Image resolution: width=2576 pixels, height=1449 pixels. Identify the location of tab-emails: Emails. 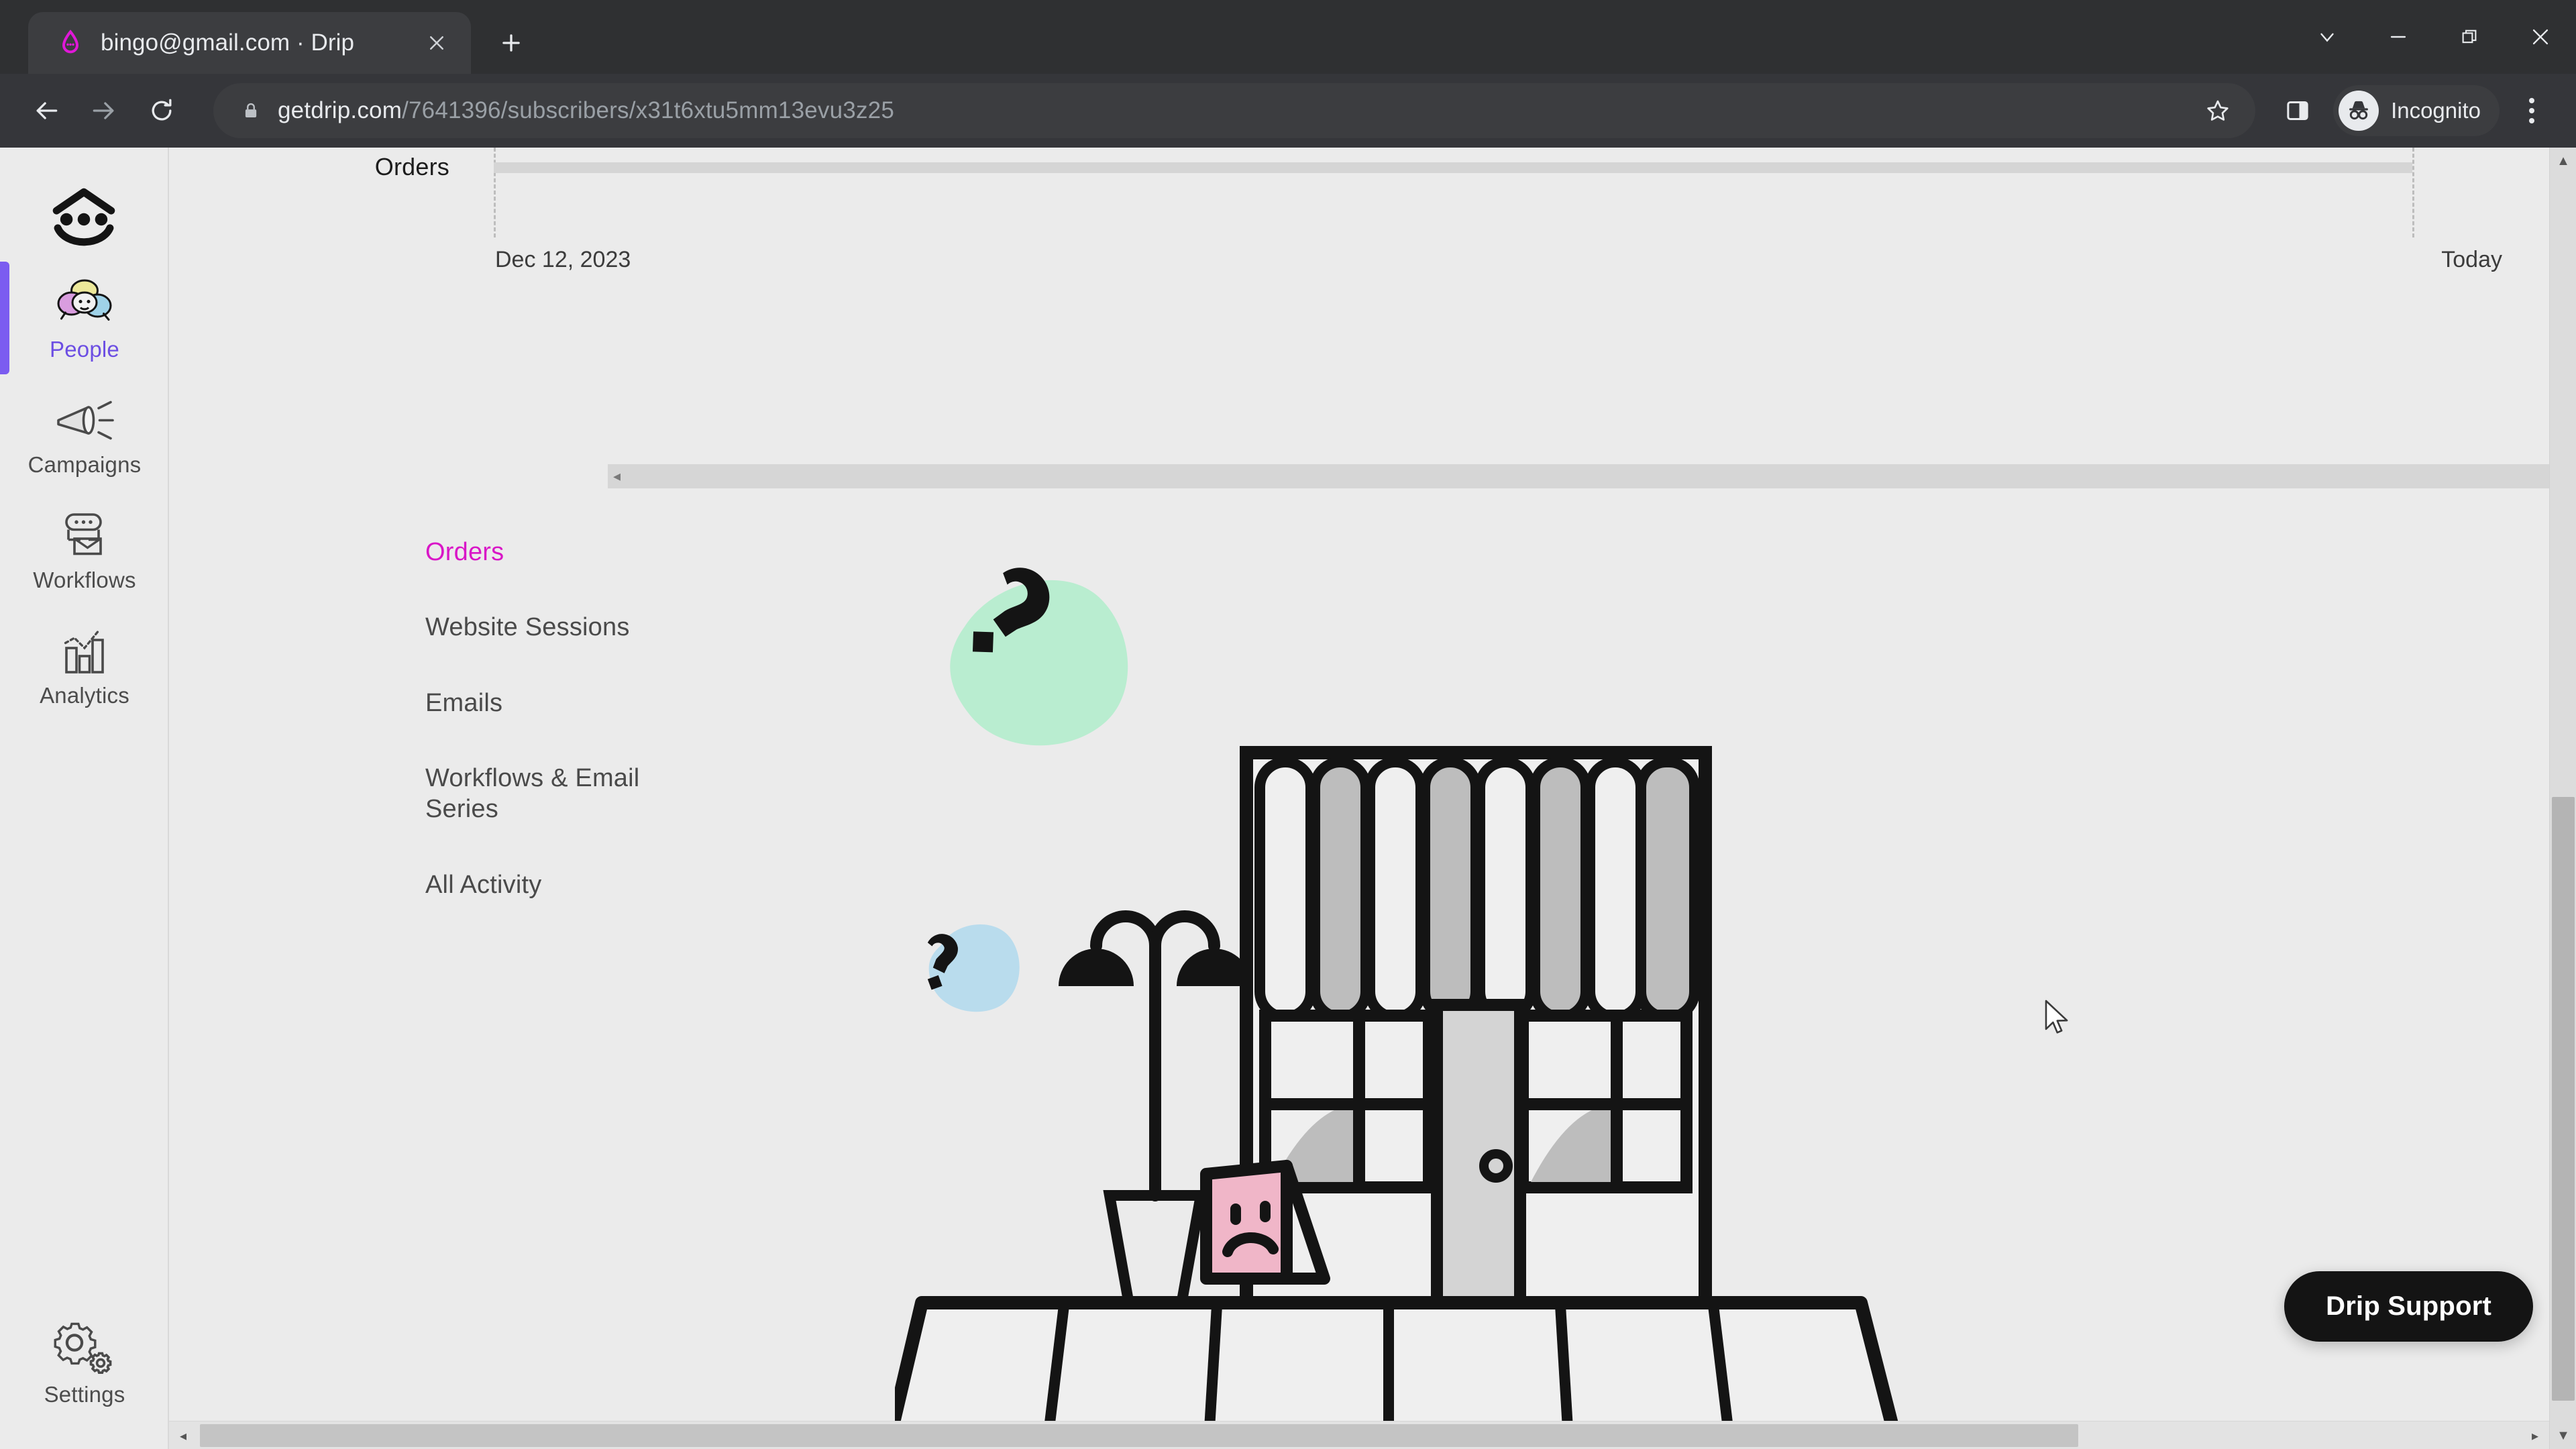
(552, 703).